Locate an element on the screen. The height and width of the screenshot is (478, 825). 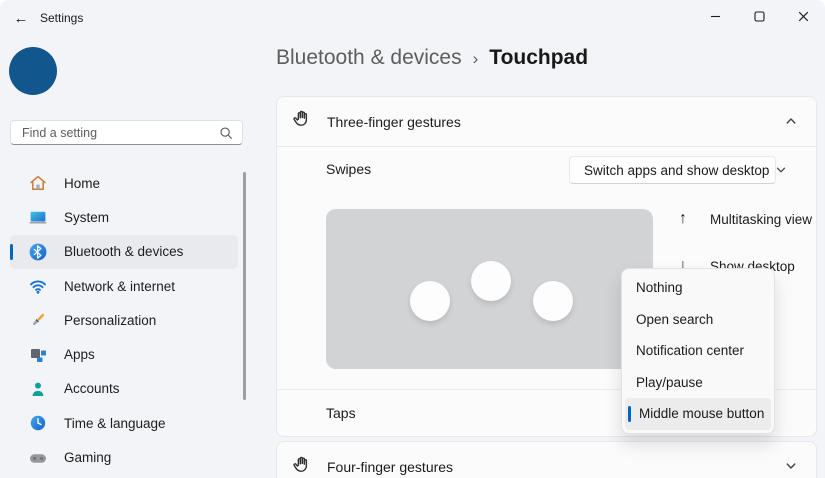
menu-item-play-pause: Play/pause is located at coordinates (698, 383).